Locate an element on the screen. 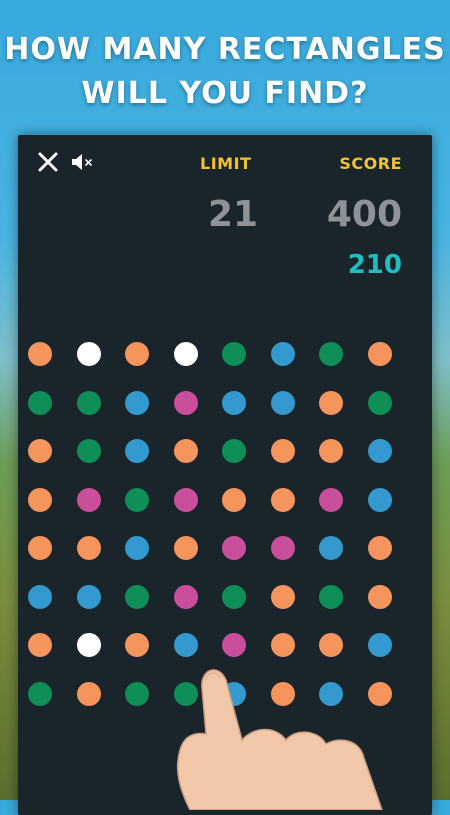 This screenshot has width=450, height=815. limit-value: 21 is located at coordinates (233, 214).